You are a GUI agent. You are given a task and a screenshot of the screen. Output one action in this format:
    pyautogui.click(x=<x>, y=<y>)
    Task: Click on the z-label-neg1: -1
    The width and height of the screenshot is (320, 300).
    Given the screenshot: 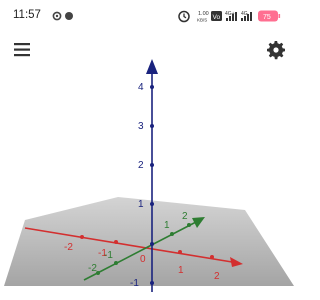 What is the action you would take?
    pyautogui.click(x=134, y=283)
    